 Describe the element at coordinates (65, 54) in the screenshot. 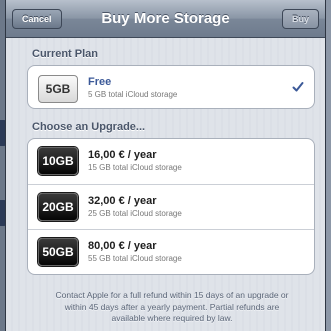

I see `current-plan-header: Current Plan` at that location.